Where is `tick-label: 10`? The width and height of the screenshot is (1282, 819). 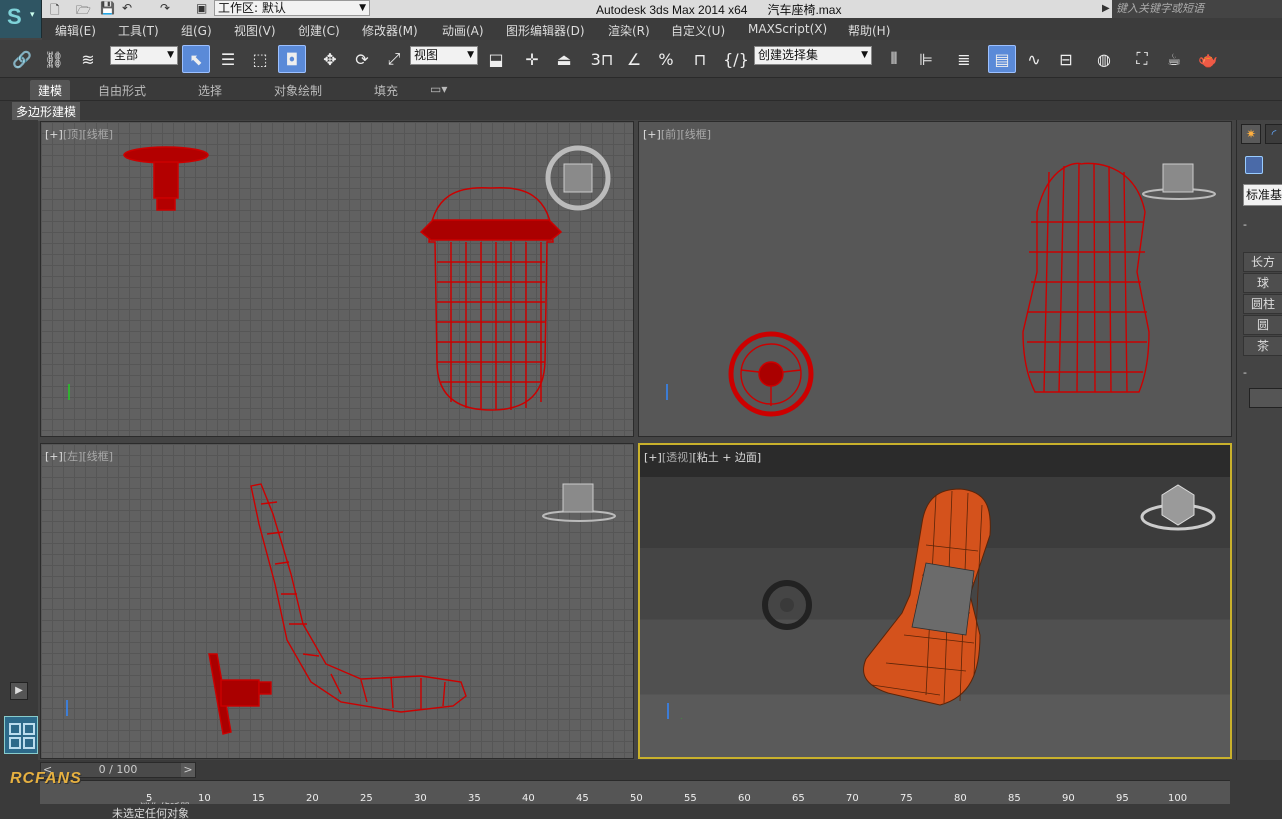
tick-label: 10 is located at coordinates (204, 798).